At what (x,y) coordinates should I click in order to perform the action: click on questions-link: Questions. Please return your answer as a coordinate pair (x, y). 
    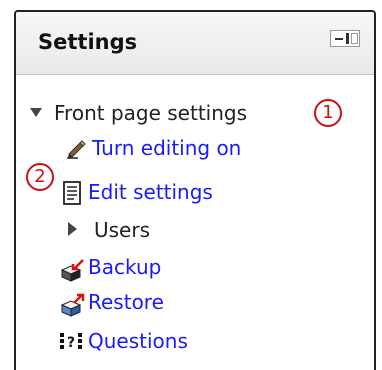
    Looking at the image, I should click on (138, 341).